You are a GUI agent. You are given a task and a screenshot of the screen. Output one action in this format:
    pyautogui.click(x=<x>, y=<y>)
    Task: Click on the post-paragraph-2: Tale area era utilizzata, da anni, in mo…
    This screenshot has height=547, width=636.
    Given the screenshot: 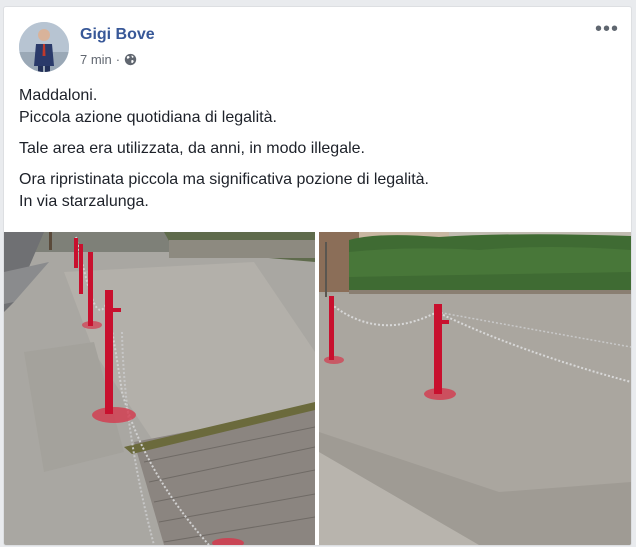 What is the action you would take?
    pyautogui.click(x=319, y=149)
    